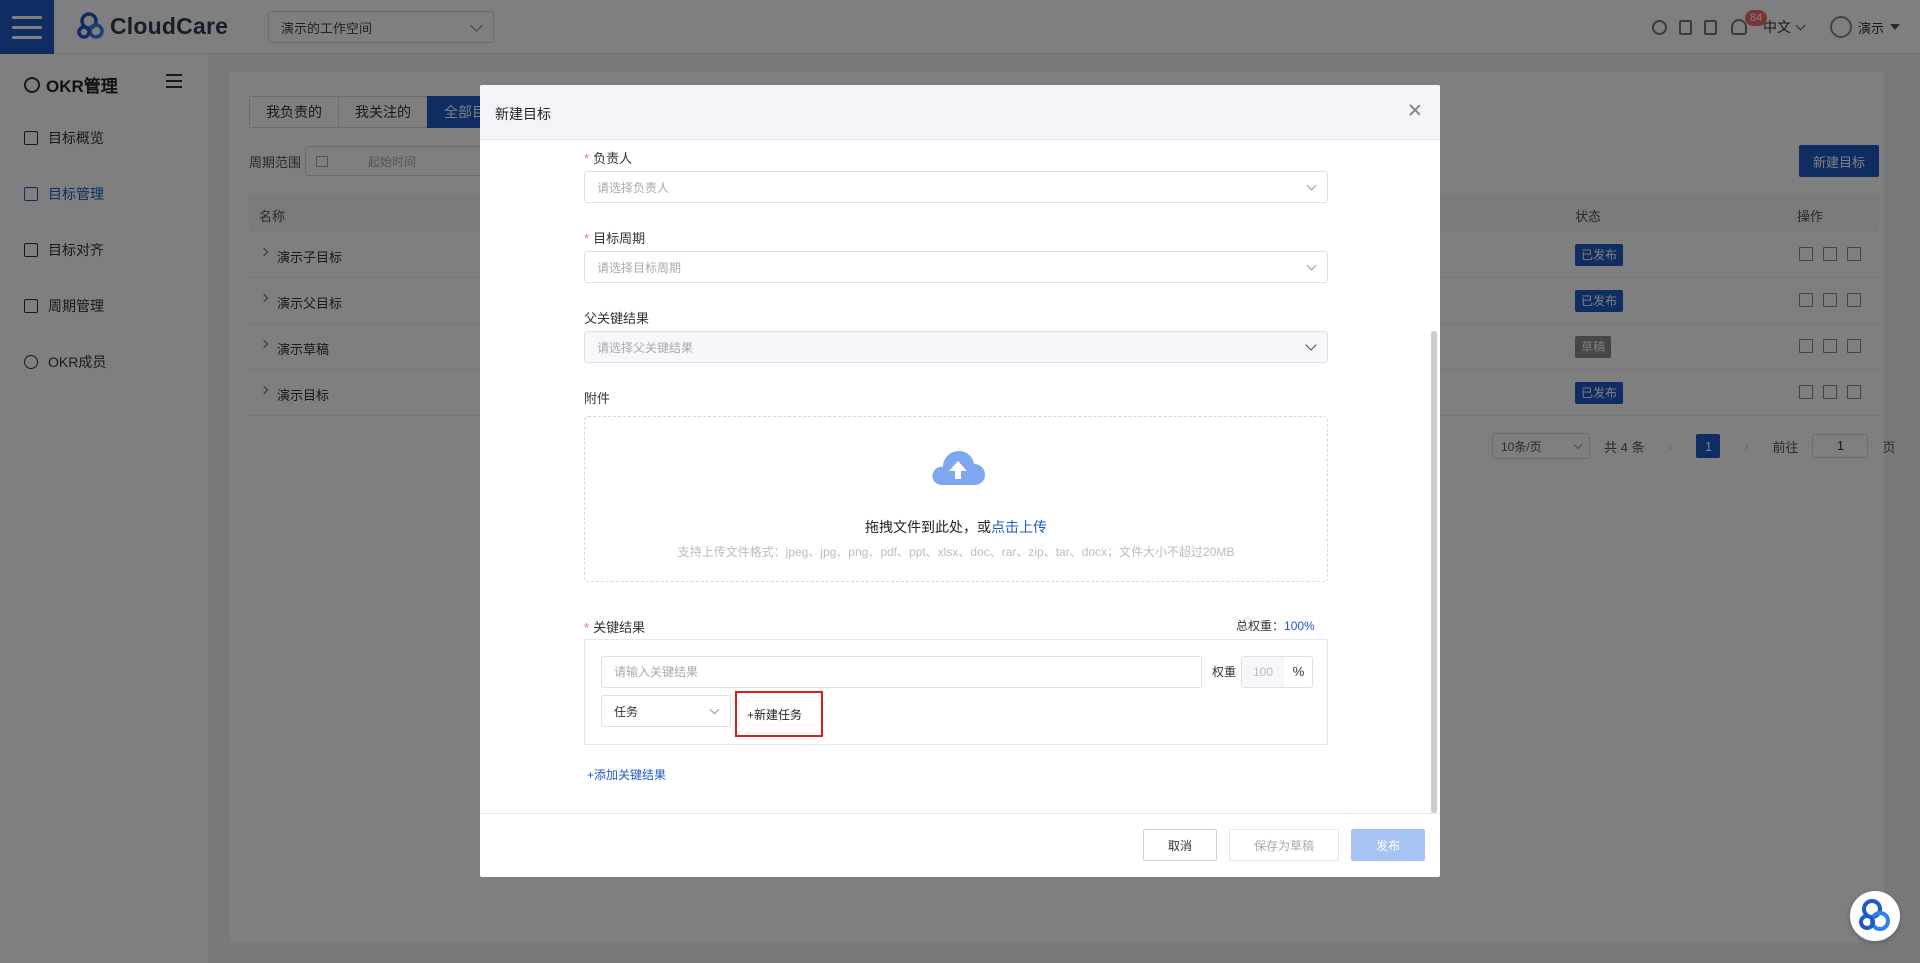 The image size is (1920, 963). Describe the element at coordinates (1019, 527) in the screenshot. I see `click-upload-link: 点击上传` at that location.